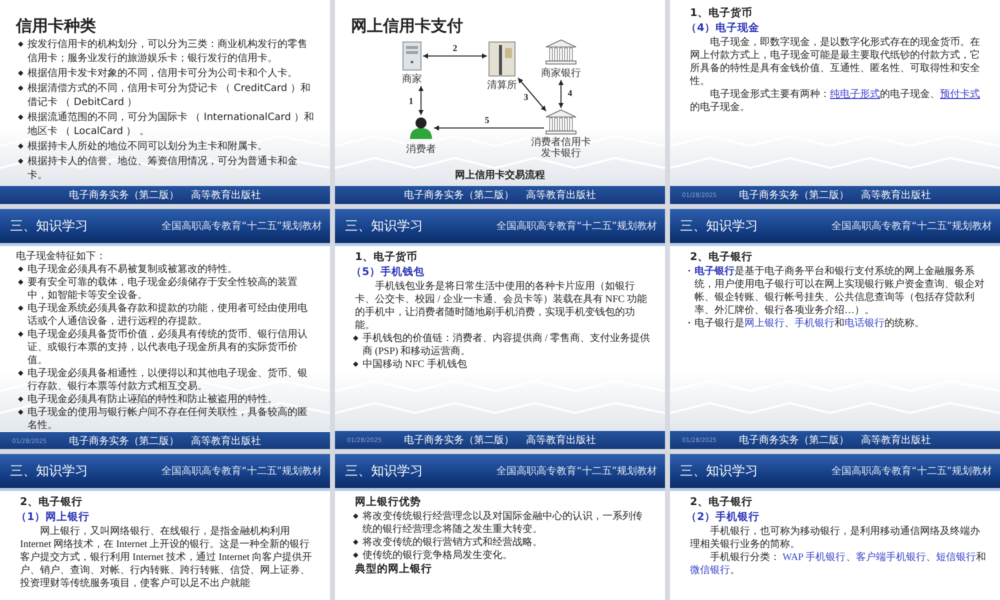 Image resolution: width=1000 pixels, height=600 pixels. Describe the element at coordinates (838, 564) in the screenshot. I see `paragraph: 手机银行分类： WAP 手机银行、客户端手机银行、短信银行和 微信银行。` at that location.